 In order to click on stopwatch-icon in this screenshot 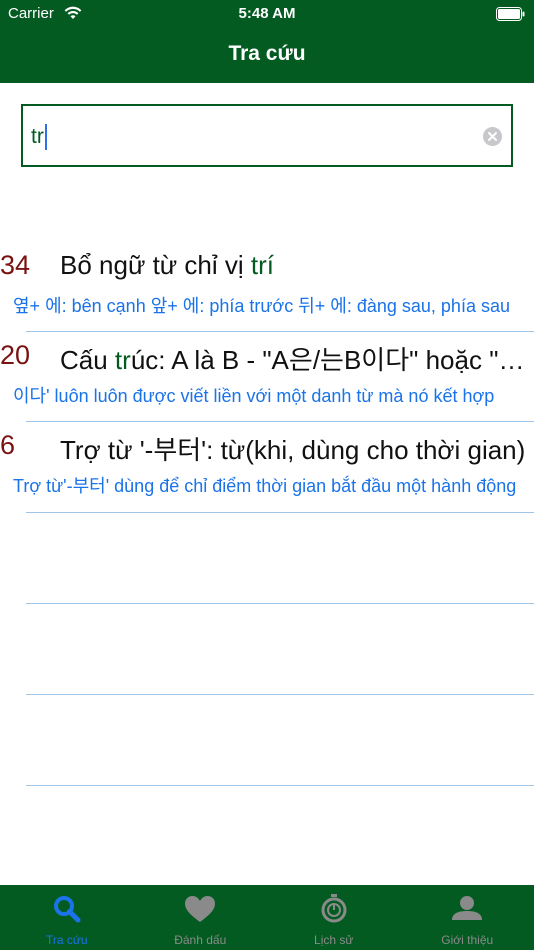, I will do `click(334, 908)`.